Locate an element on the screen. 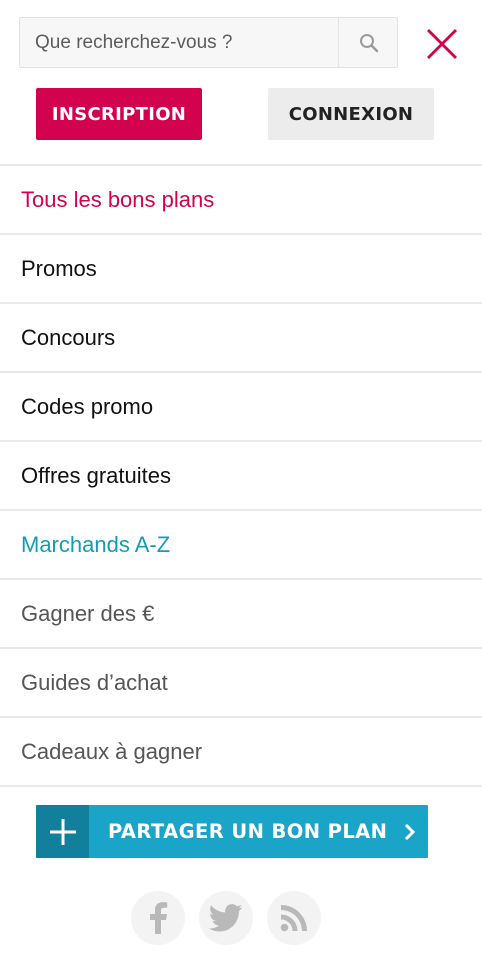 Image resolution: width=482 pixels, height=974 pixels. menu-item-all-deals: Tous les bons plans is located at coordinates (241, 200).